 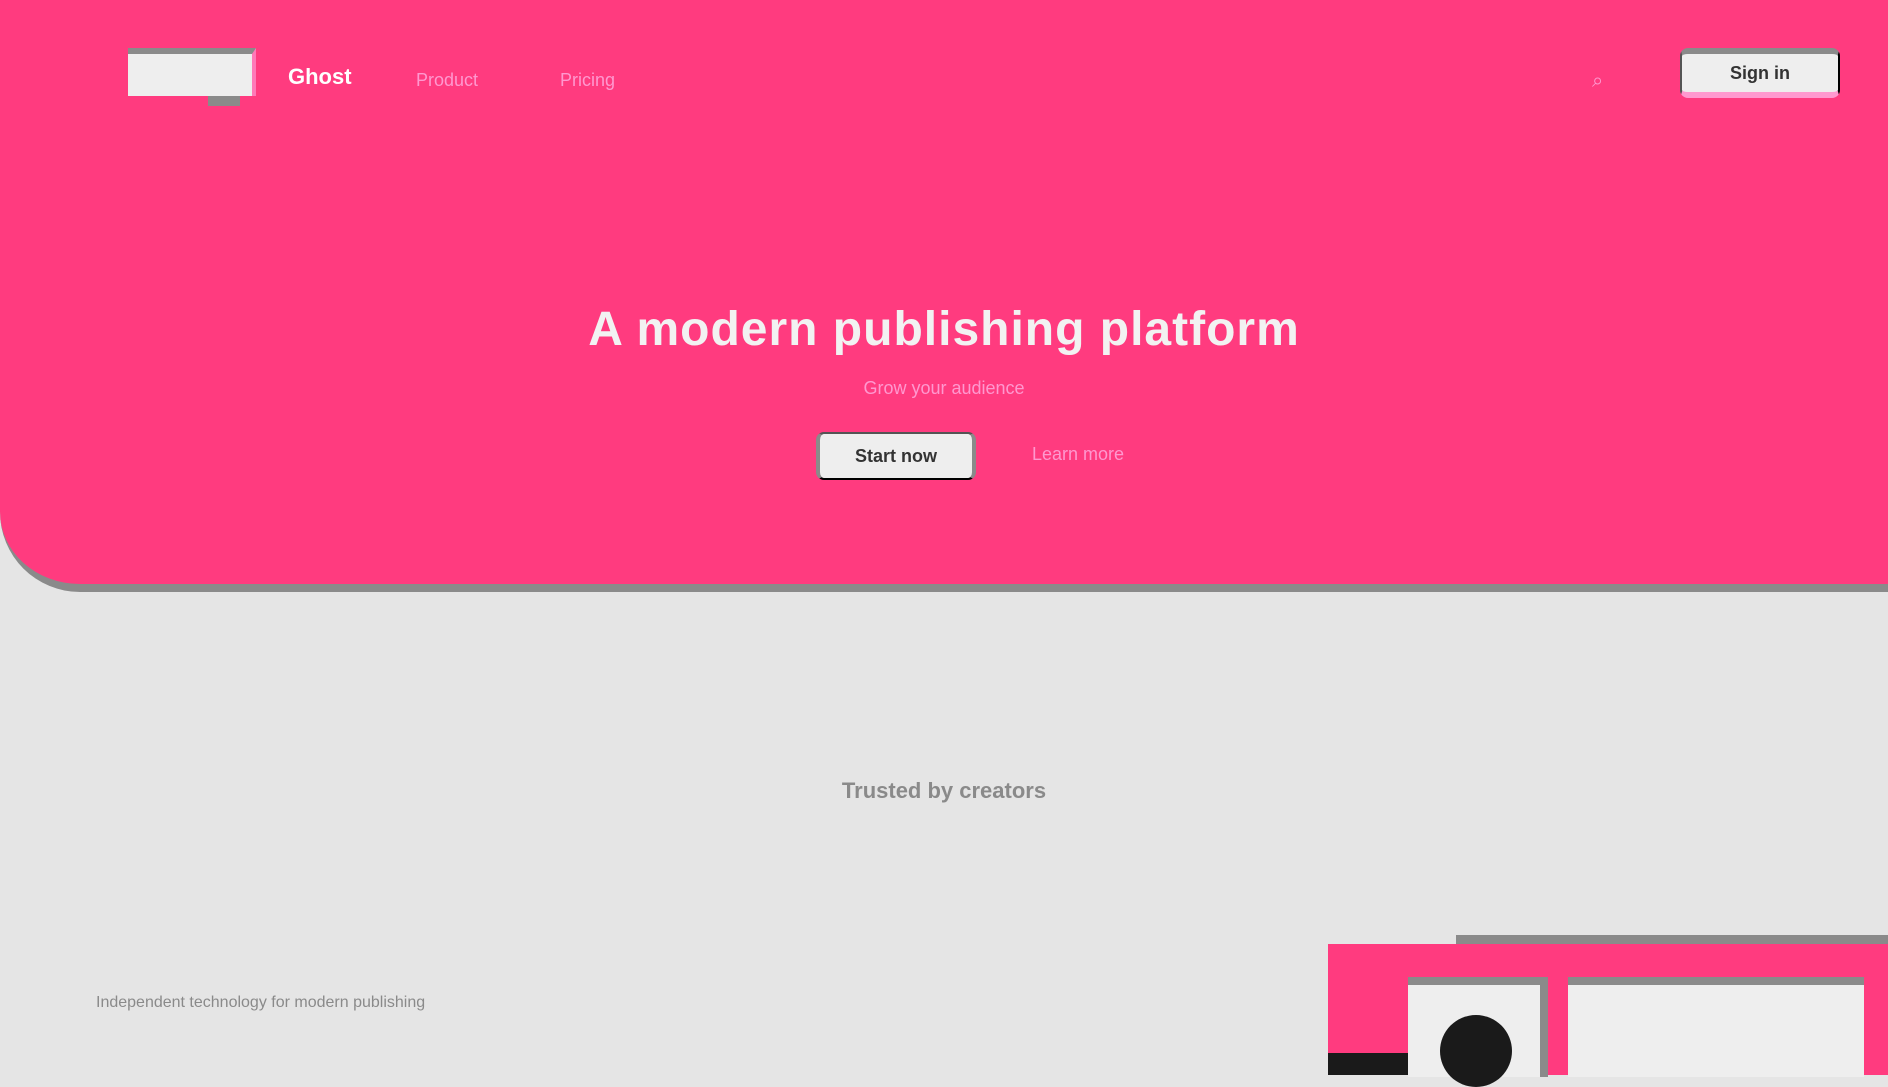 What do you see at coordinates (1597, 81) in the screenshot?
I see `search-icon: ⌕` at bounding box center [1597, 81].